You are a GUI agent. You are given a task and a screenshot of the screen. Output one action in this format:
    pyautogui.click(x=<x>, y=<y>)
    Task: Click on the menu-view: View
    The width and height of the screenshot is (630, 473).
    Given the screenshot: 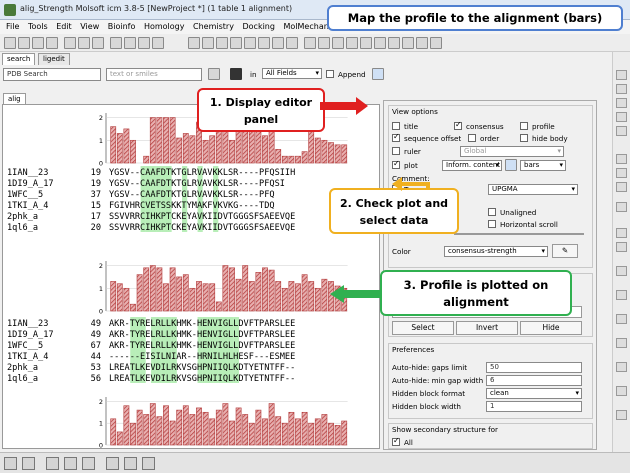 What is the action you would take?
    pyautogui.click(x=89, y=27)
    